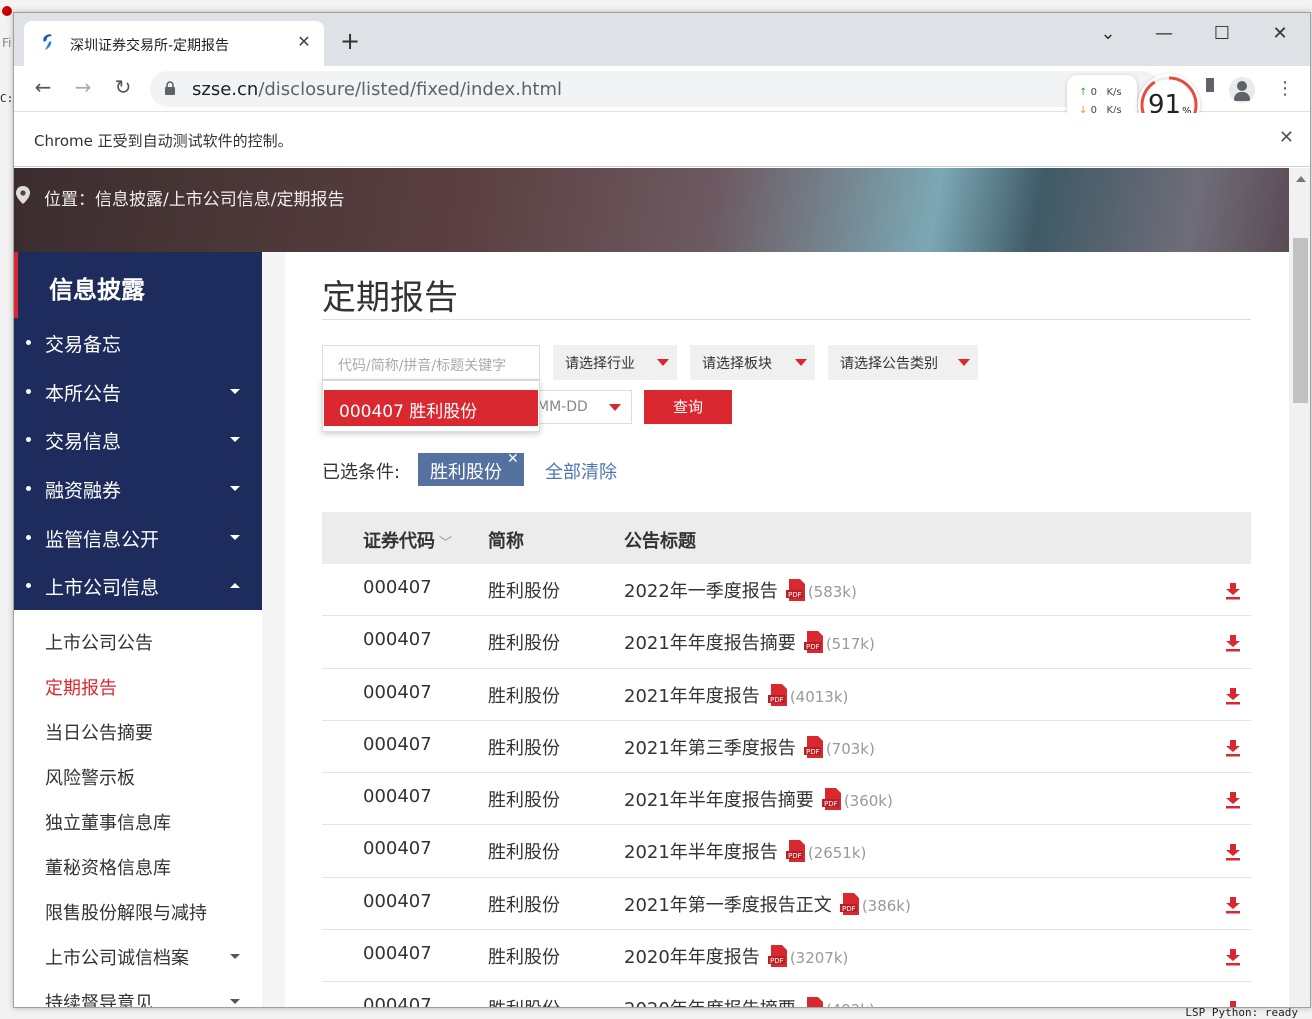 This screenshot has height=1019, width=1312. What do you see at coordinates (138, 821) in the screenshot?
I see `sidebar-sub-item: 独立董事信息库` at bounding box center [138, 821].